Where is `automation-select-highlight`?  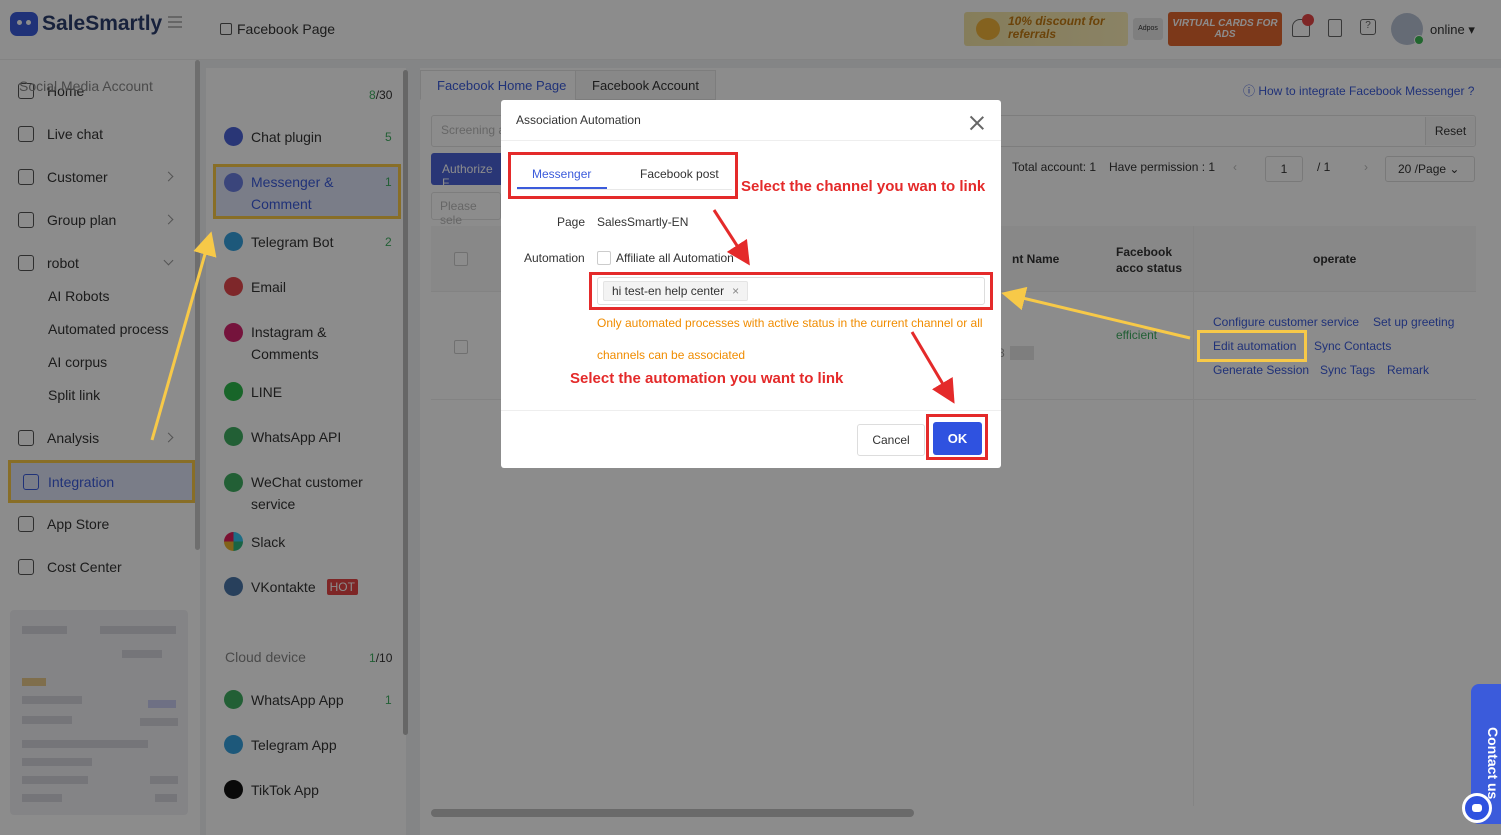 automation-select-highlight is located at coordinates (791, 291).